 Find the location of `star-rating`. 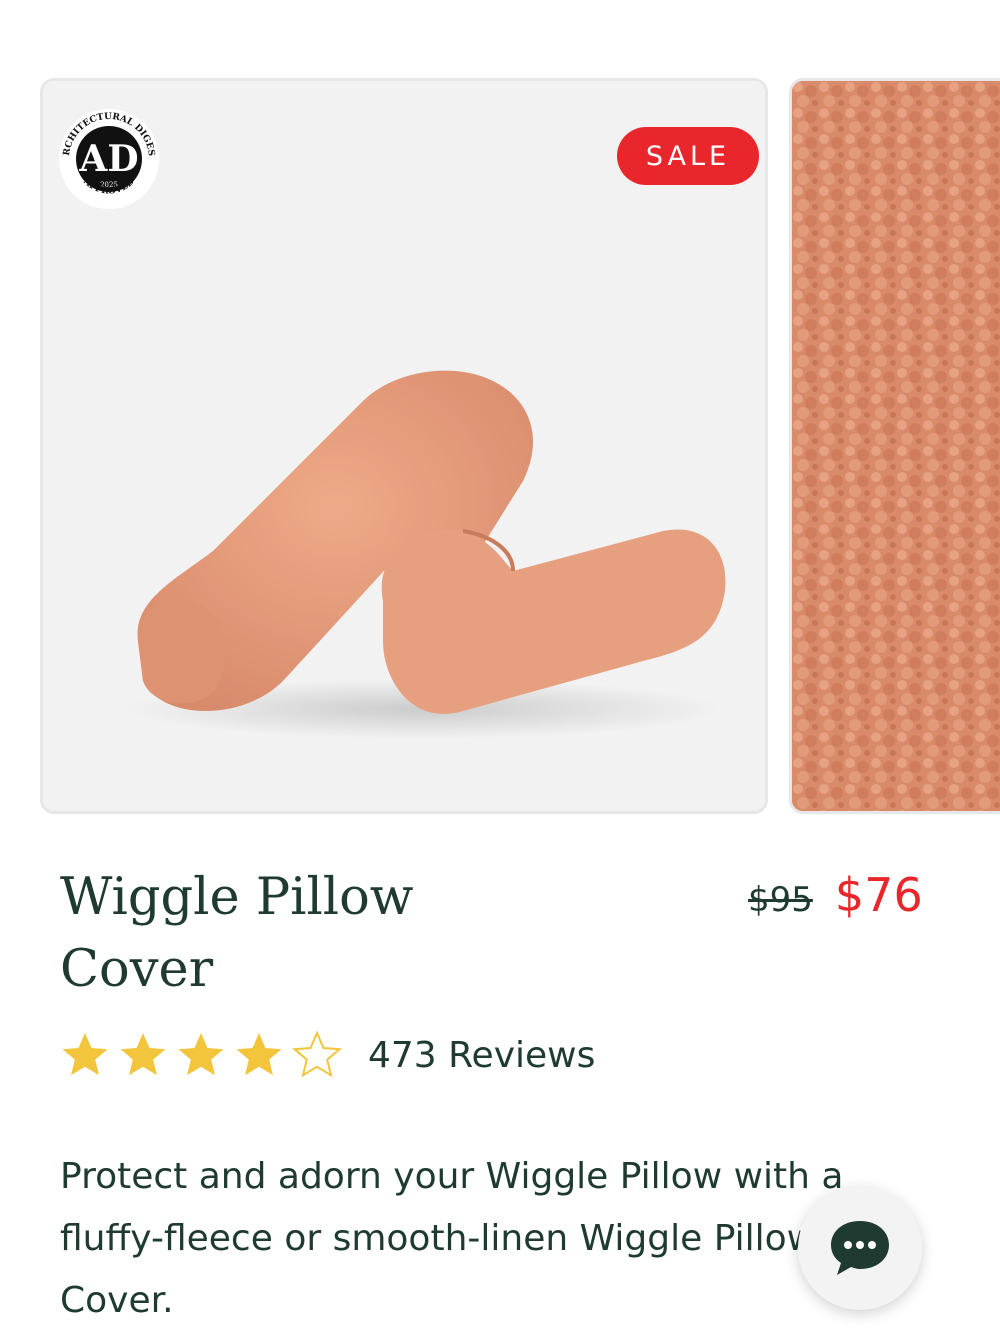

star-rating is located at coordinates (205, 1055).